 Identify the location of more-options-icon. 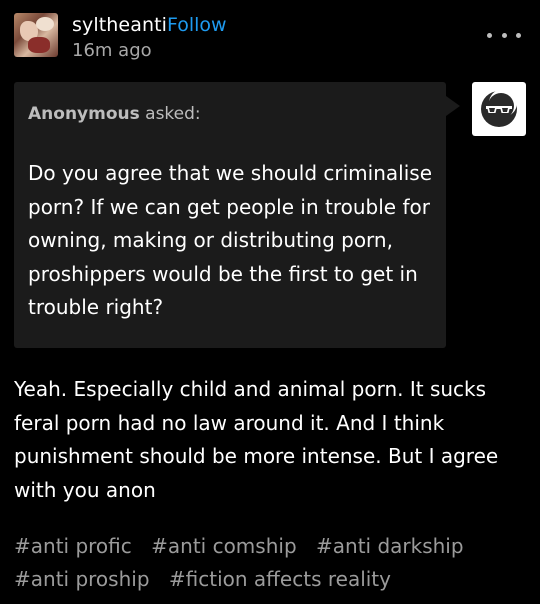
(504, 35).